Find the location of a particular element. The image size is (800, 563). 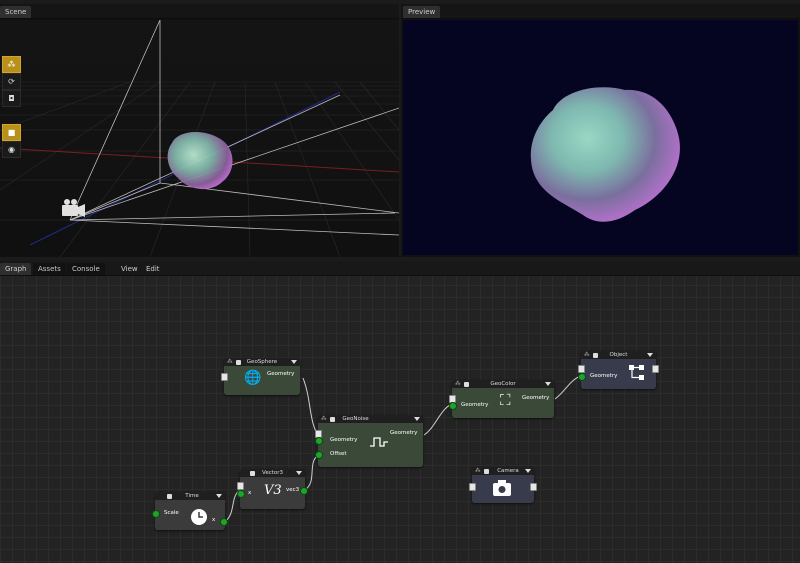

sphere-icon: ◉ is located at coordinates (11, 149).